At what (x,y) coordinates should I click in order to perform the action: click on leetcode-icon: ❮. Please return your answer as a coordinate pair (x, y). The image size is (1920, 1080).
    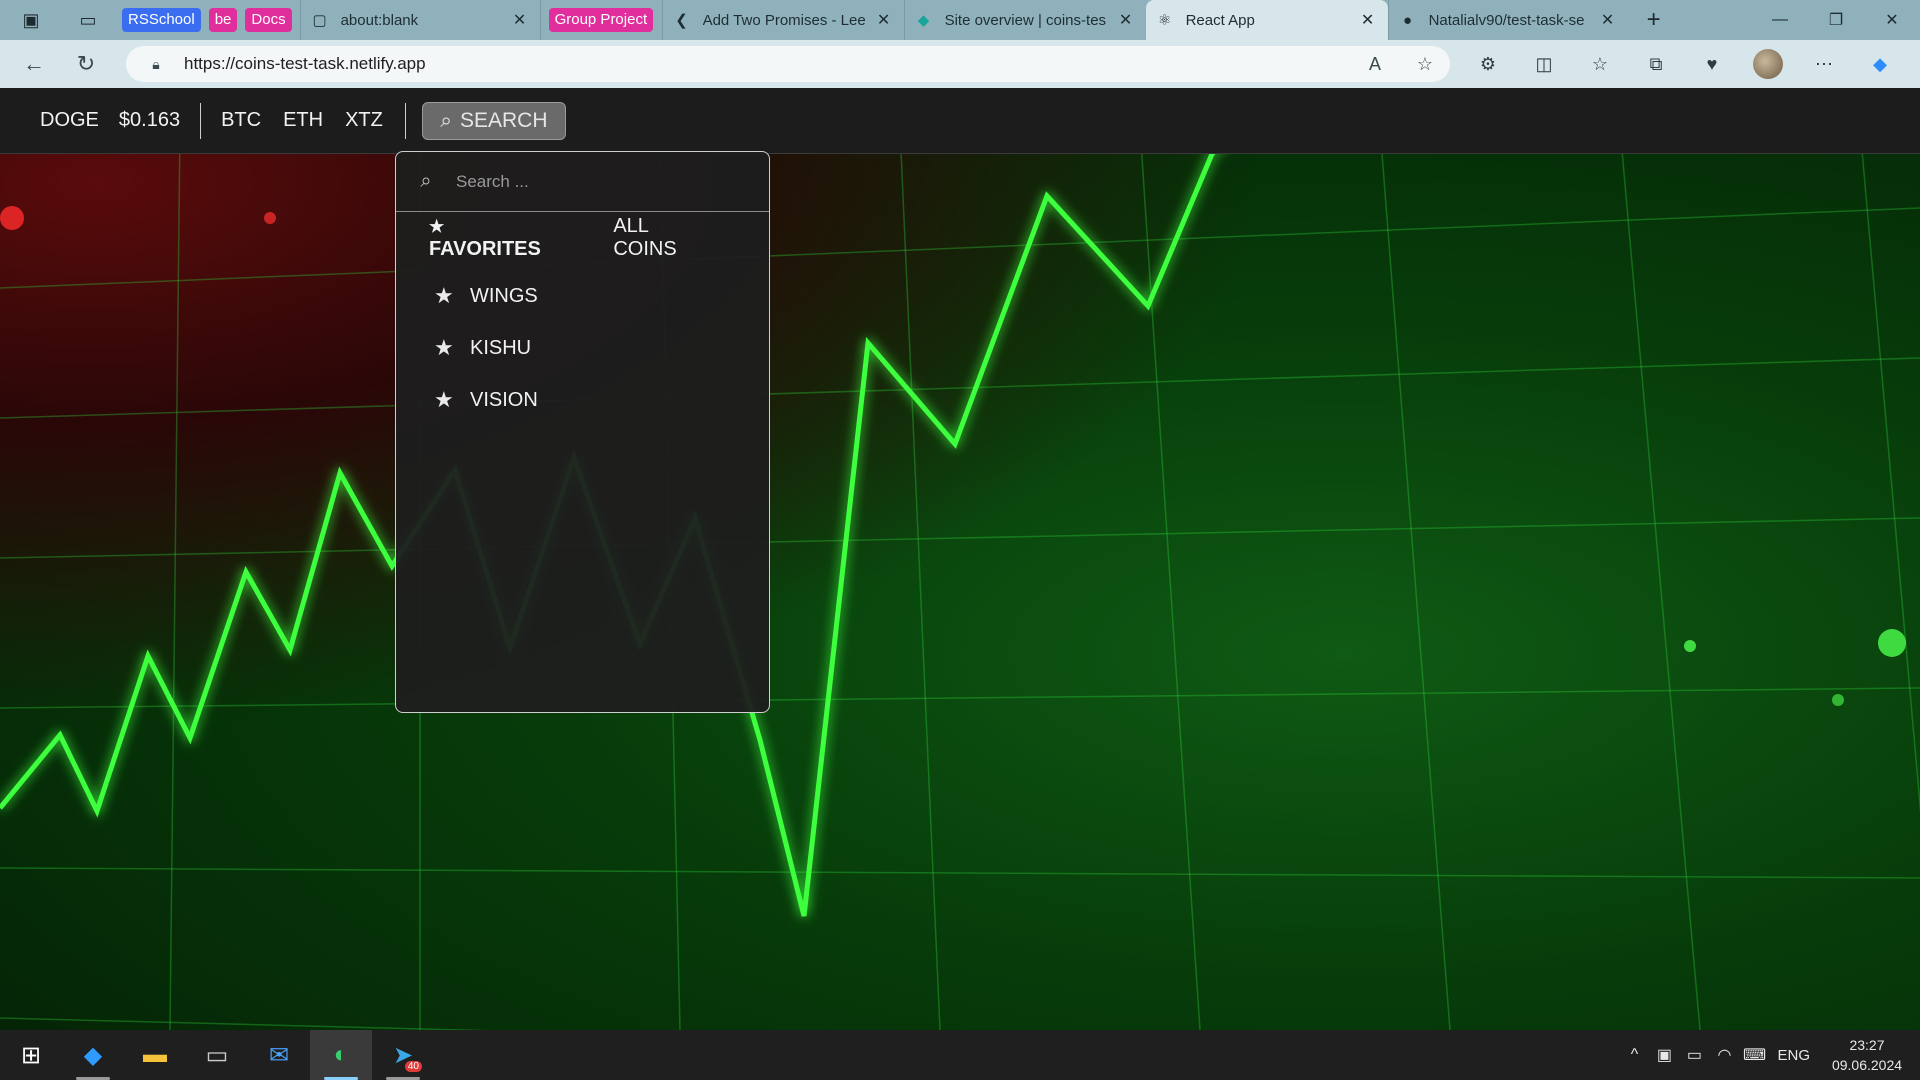
    Looking at the image, I should click on (681, 20).